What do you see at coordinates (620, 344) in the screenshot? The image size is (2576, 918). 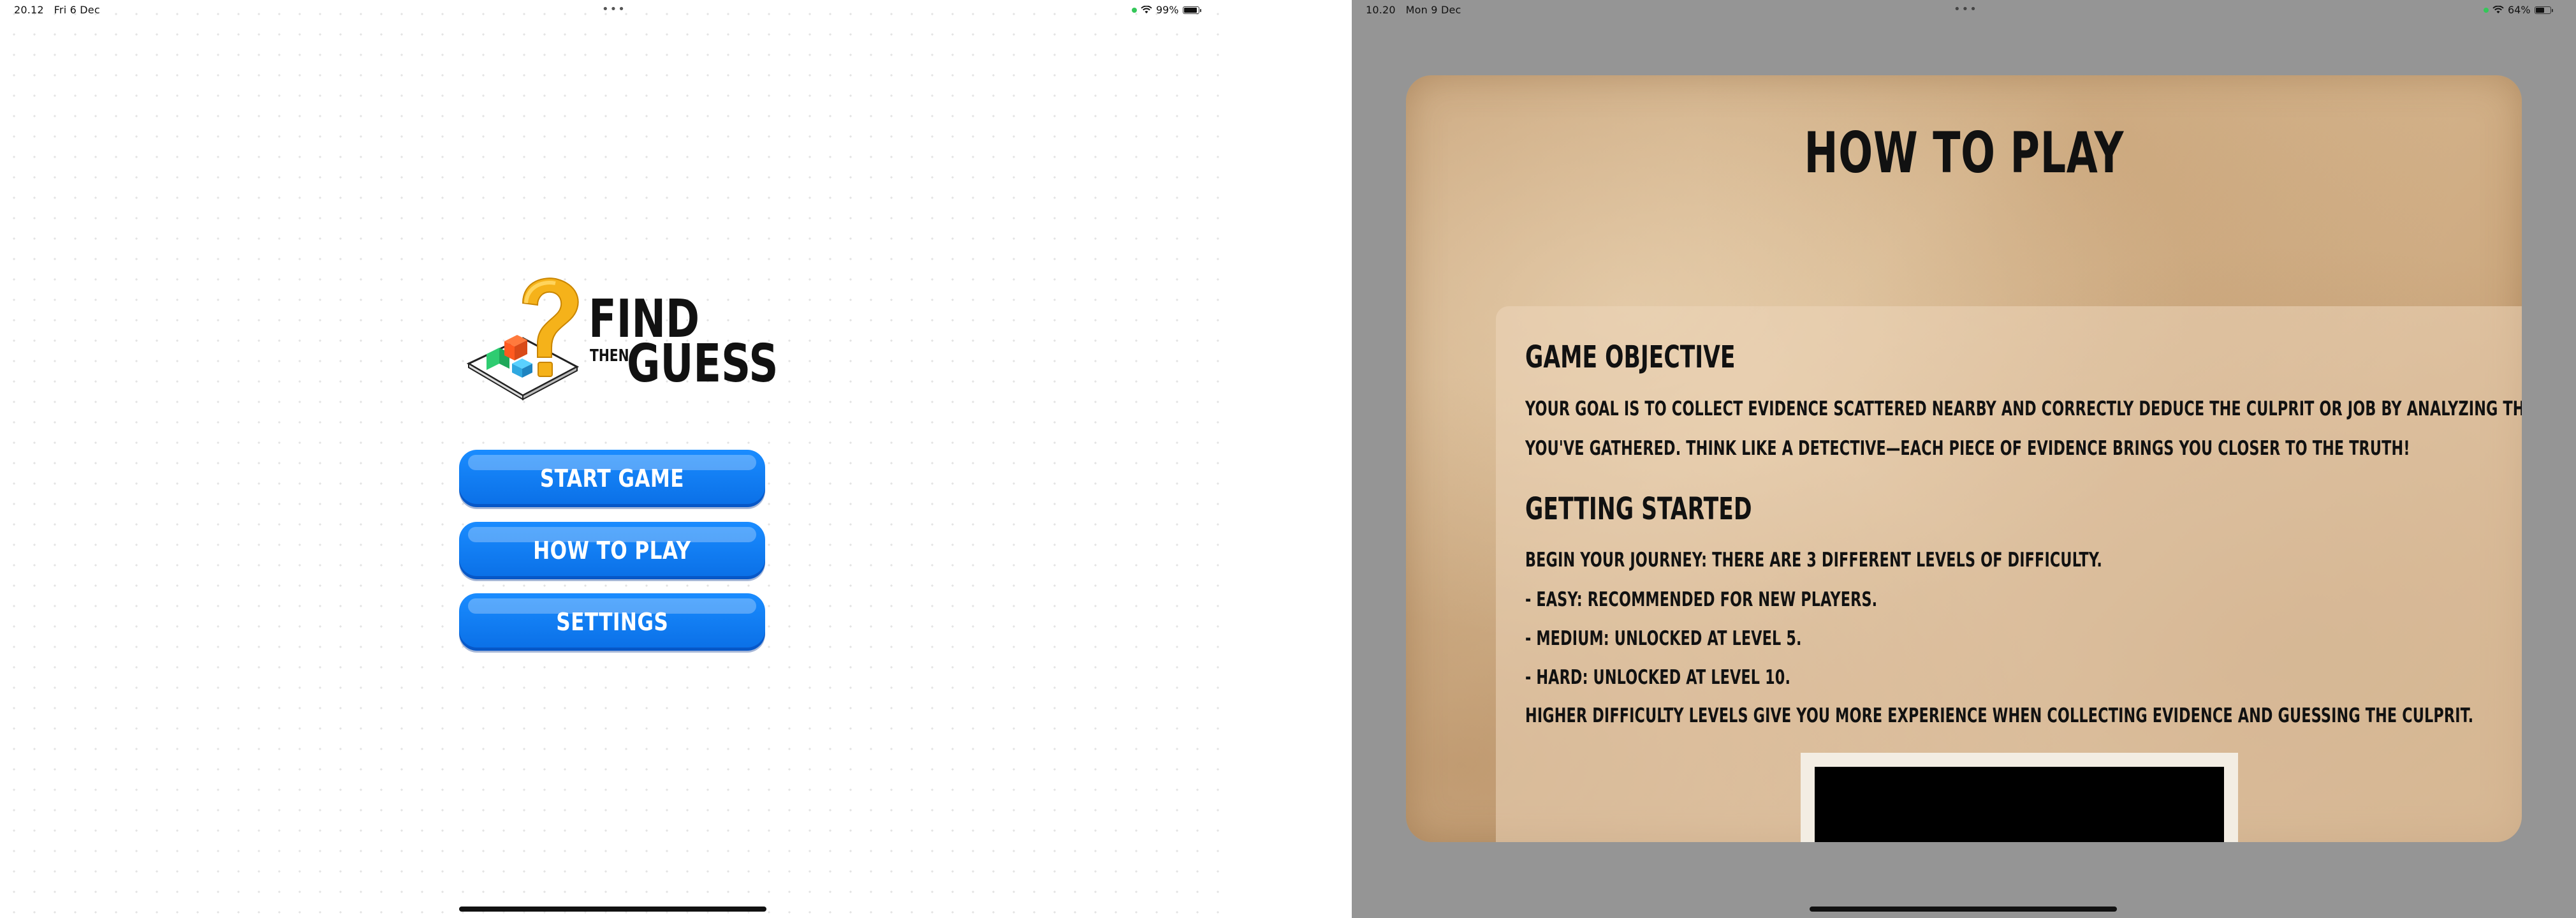 I see `app-logo: FIND THEN GUESS` at bounding box center [620, 344].